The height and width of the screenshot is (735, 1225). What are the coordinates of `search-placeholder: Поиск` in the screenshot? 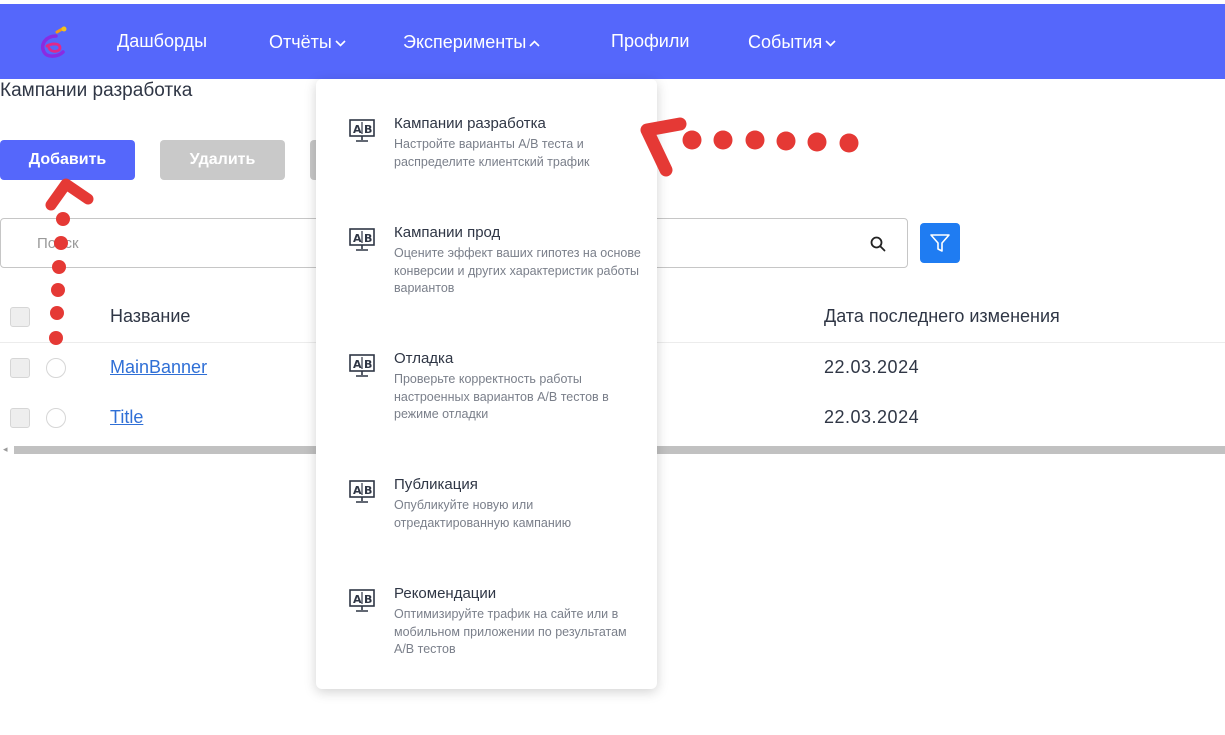 It's located at (58, 243).